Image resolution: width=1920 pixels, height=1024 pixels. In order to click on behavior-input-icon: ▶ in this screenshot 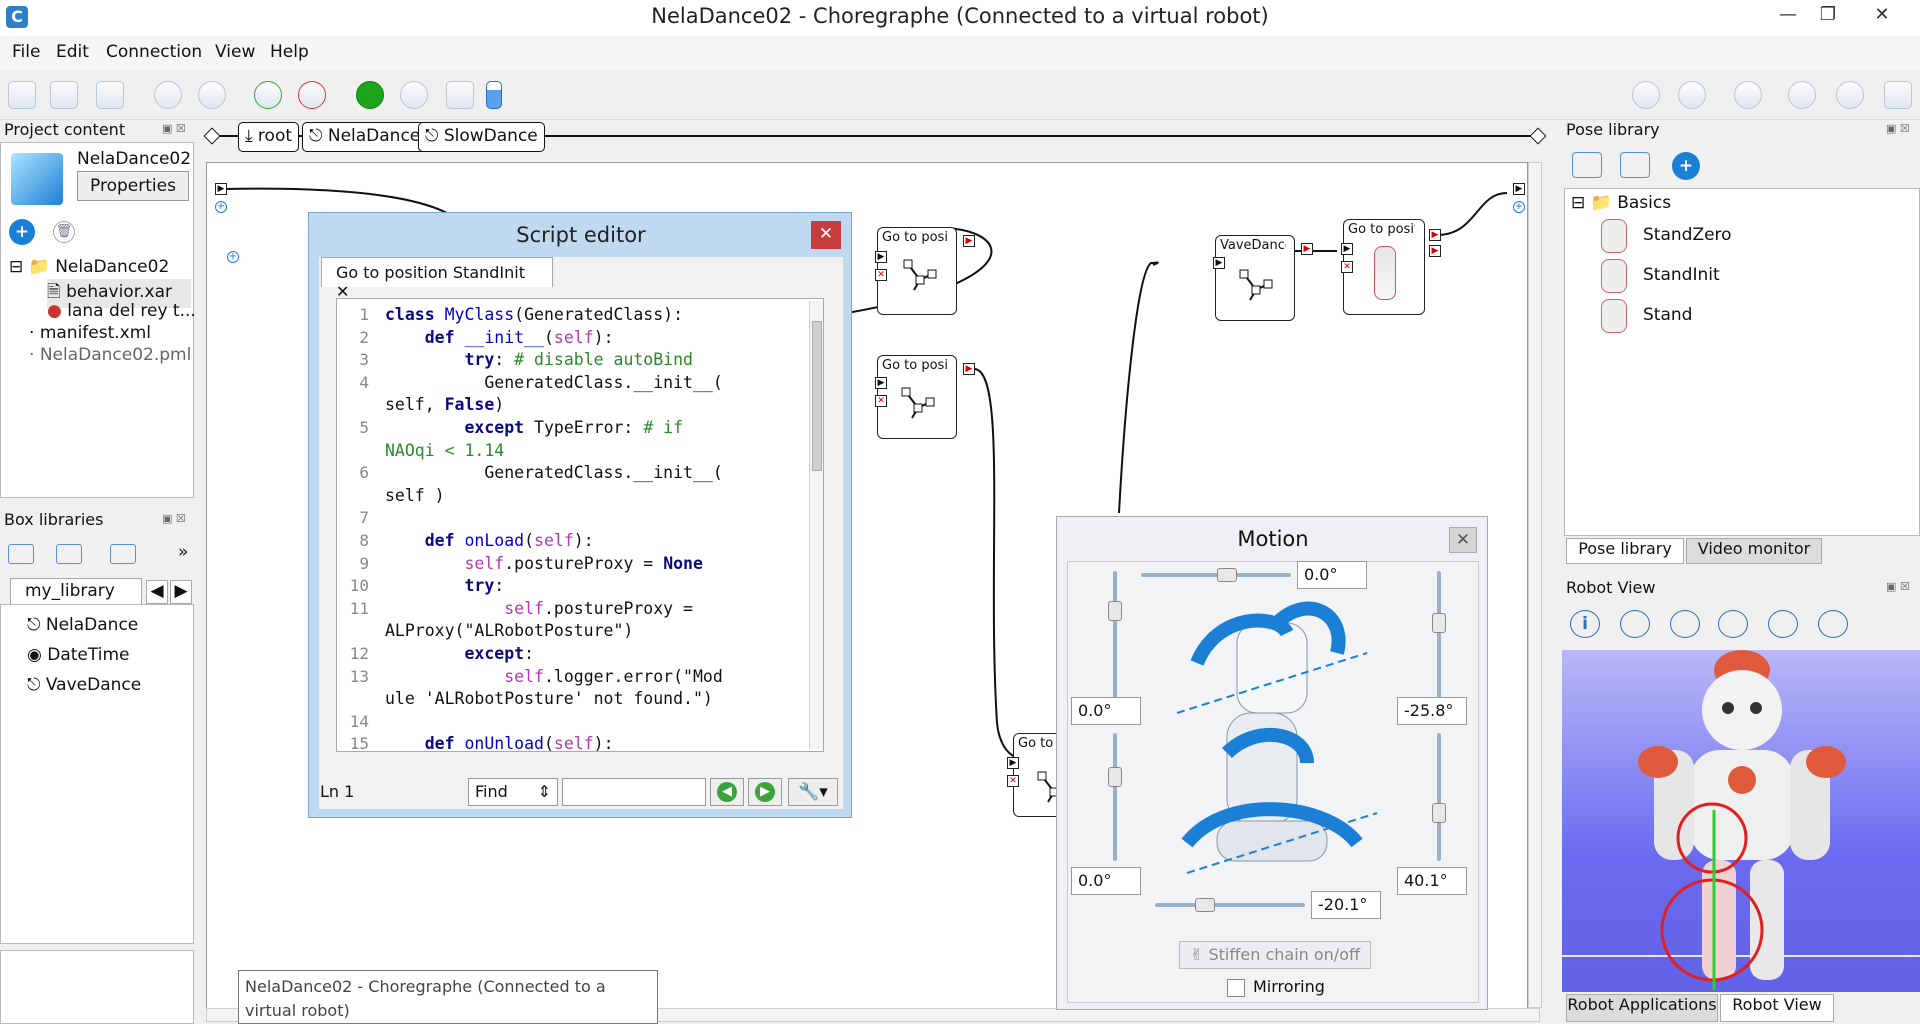, I will do `click(221, 189)`.